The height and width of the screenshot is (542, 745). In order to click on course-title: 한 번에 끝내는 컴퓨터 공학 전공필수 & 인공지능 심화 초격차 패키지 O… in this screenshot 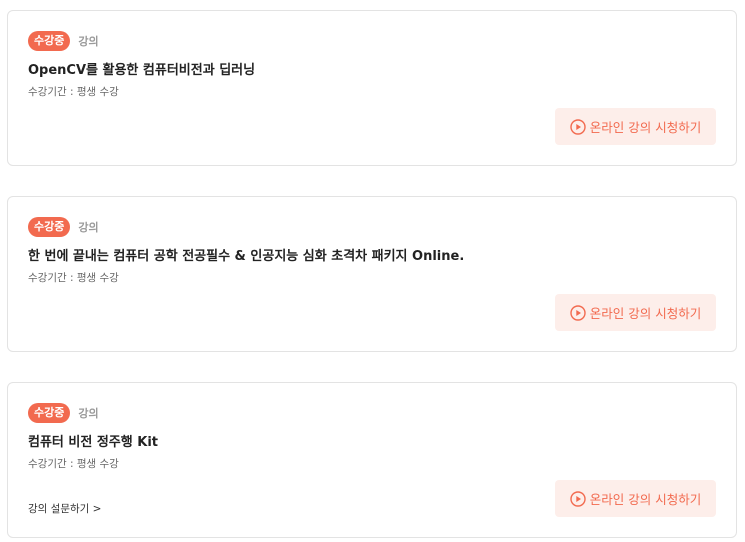, I will do `click(246, 256)`.